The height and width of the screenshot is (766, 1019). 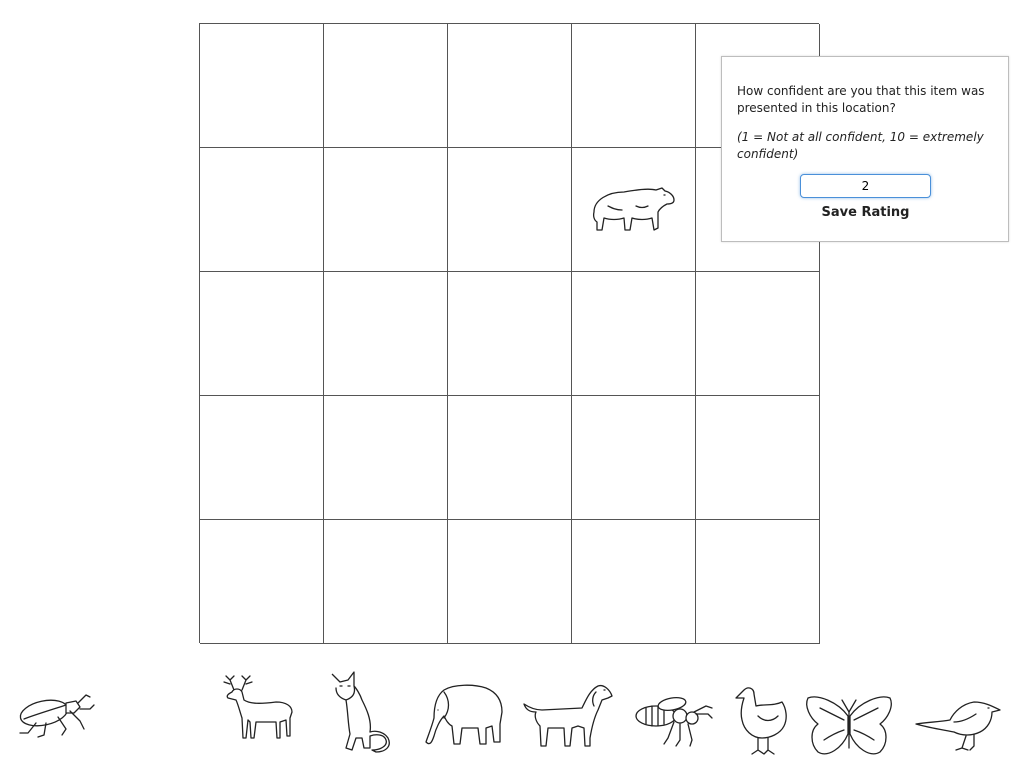 I want to click on dog-icon, so click(x=568, y=715).